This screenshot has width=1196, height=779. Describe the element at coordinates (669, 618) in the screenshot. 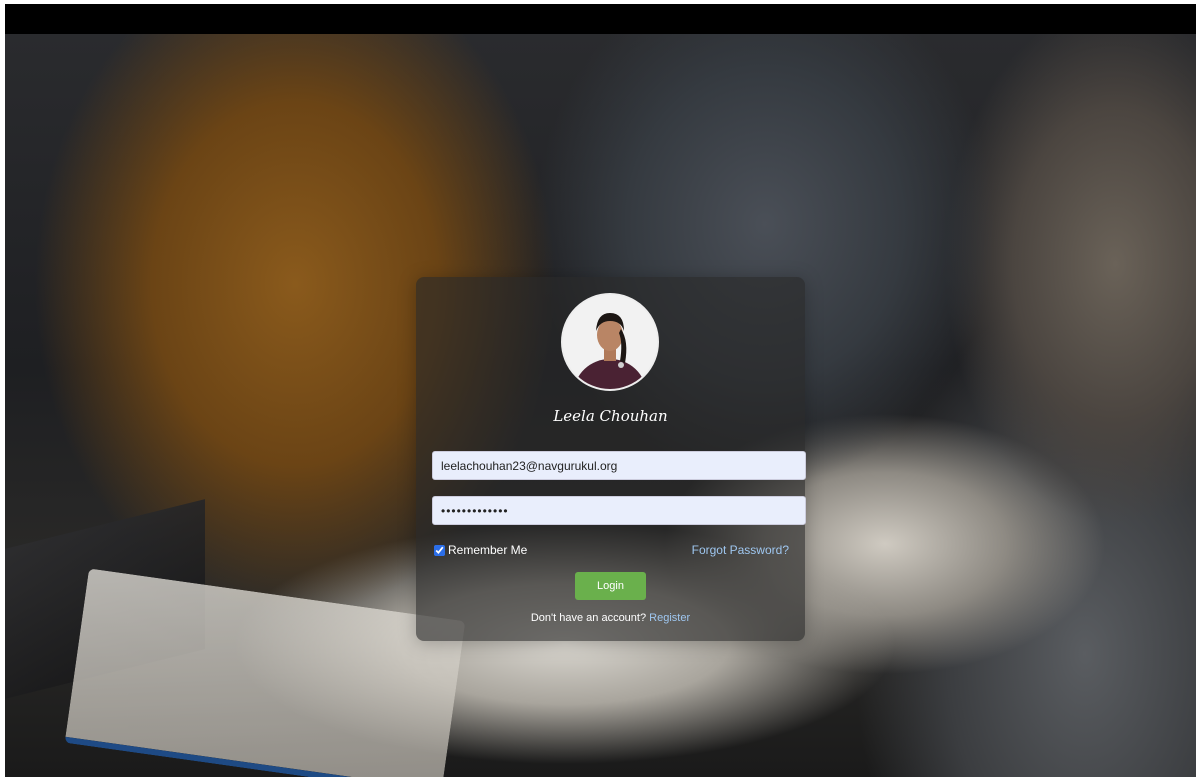

I see `register-link: Register` at that location.